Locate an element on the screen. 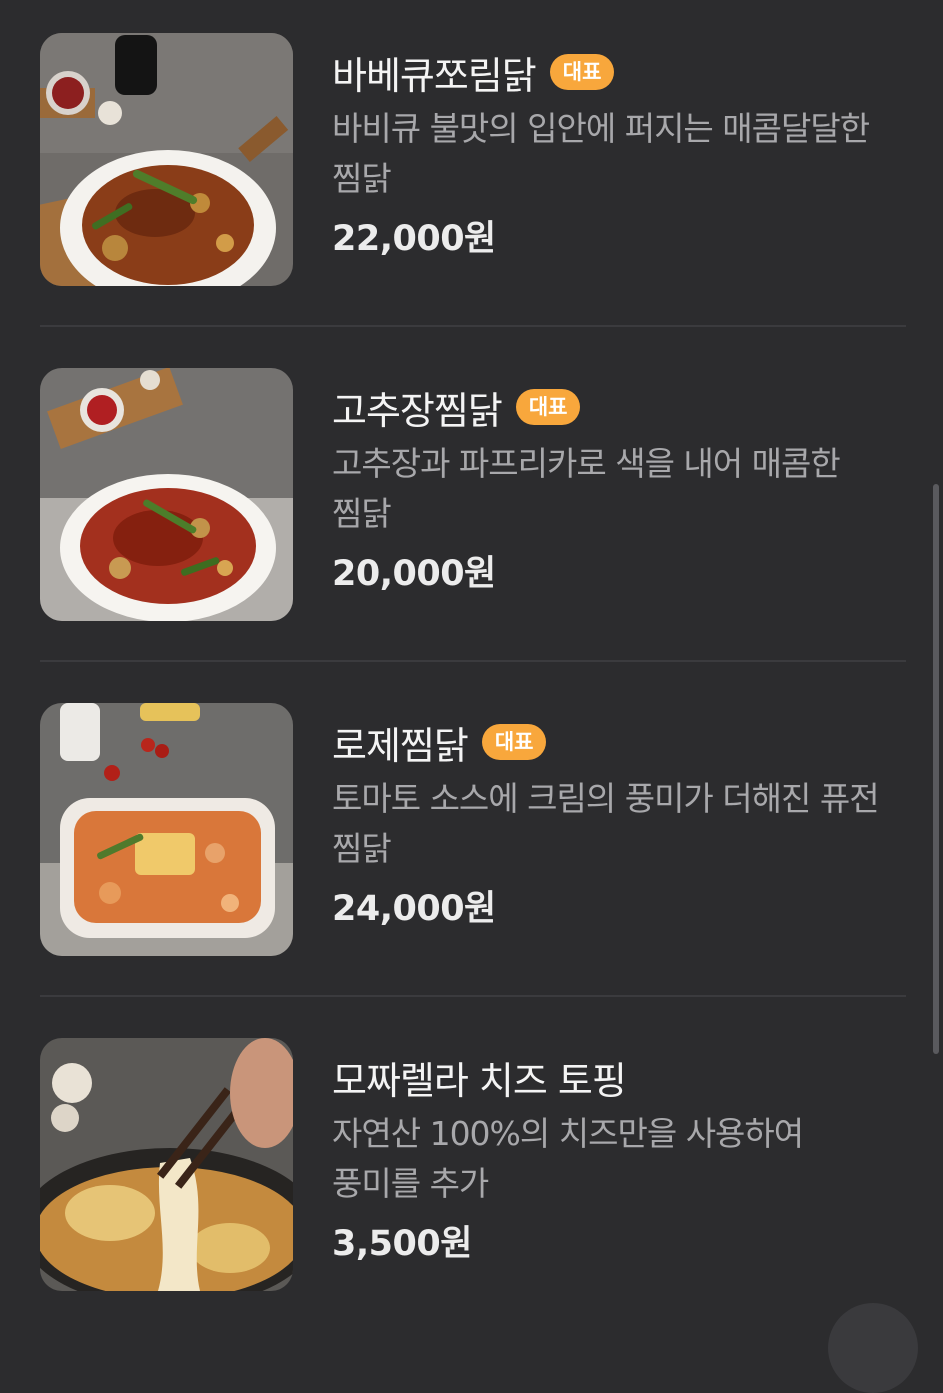 The height and width of the screenshot is (1393, 943). bbq-jjimdak-photo is located at coordinates (166, 159).